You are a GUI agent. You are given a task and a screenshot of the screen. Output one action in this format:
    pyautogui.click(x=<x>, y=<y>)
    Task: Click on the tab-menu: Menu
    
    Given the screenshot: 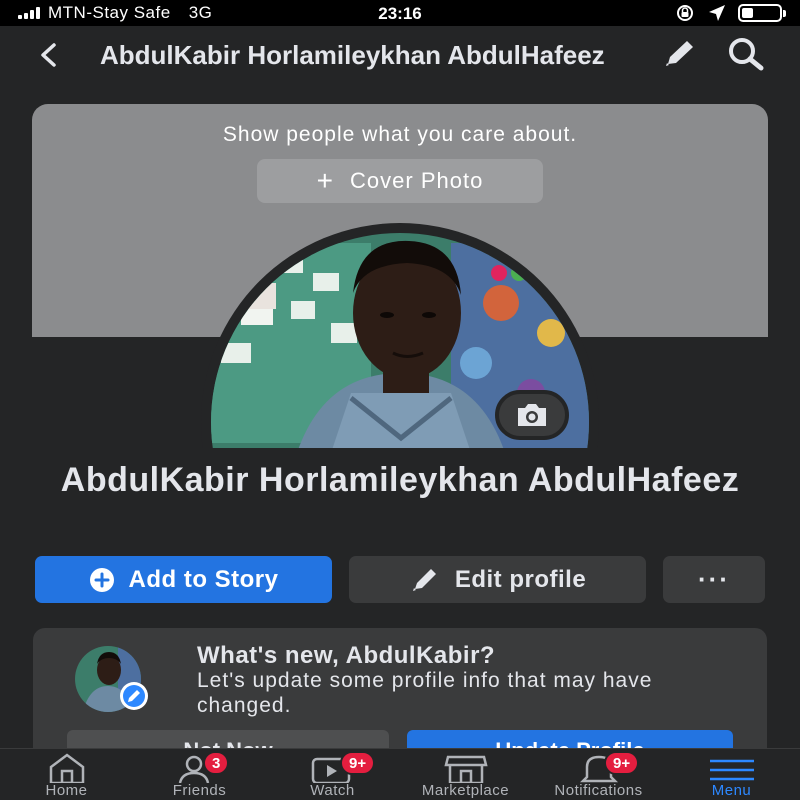 What is the action you would take?
    pyautogui.click(x=731, y=774)
    